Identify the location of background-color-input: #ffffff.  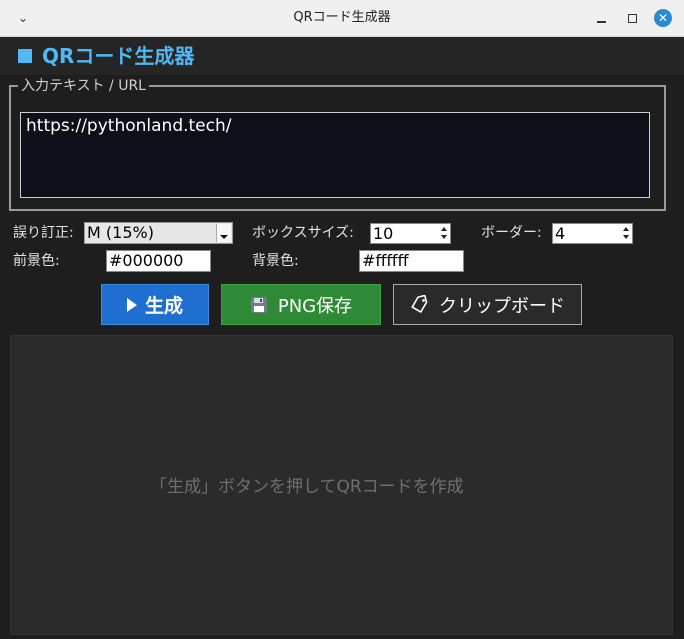
(411, 261).